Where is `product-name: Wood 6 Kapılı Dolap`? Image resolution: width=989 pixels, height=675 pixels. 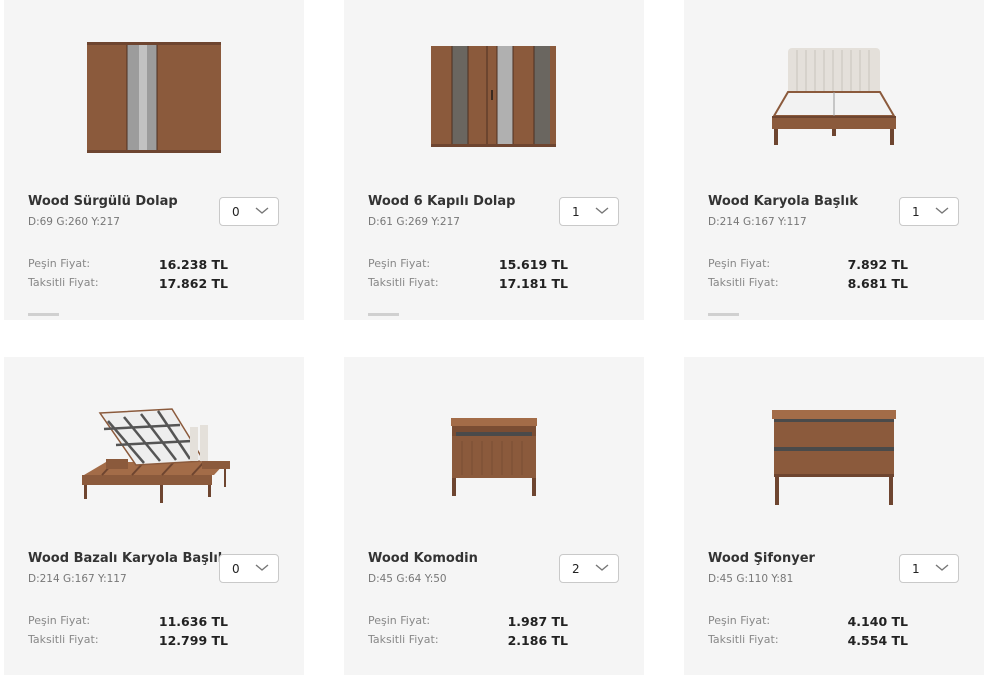 product-name: Wood 6 Kapılı Dolap is located at coordinates (441, 201).